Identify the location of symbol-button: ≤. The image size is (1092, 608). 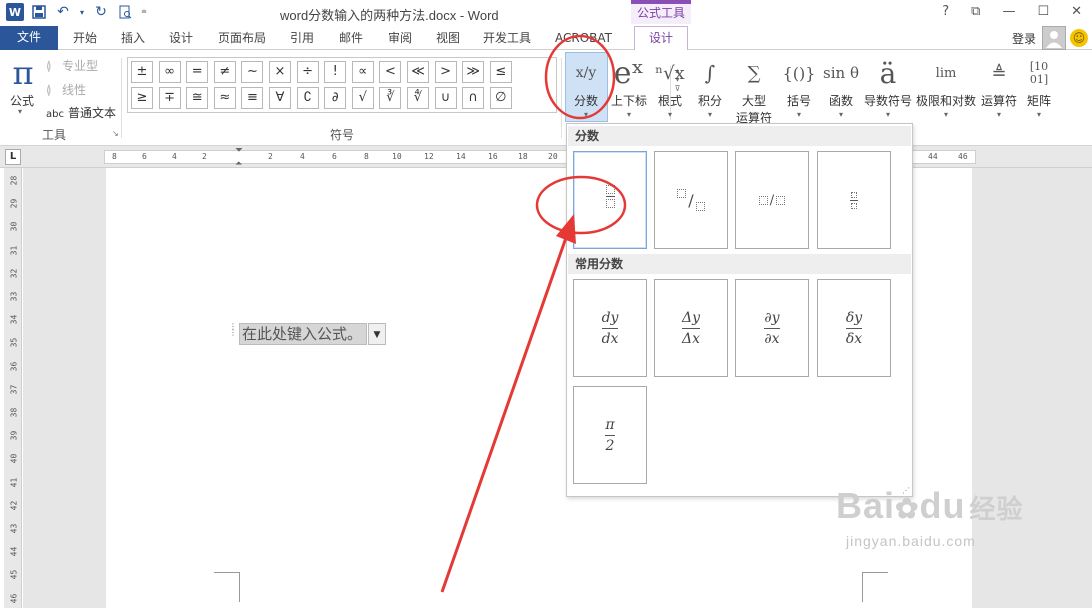
(500, 72).